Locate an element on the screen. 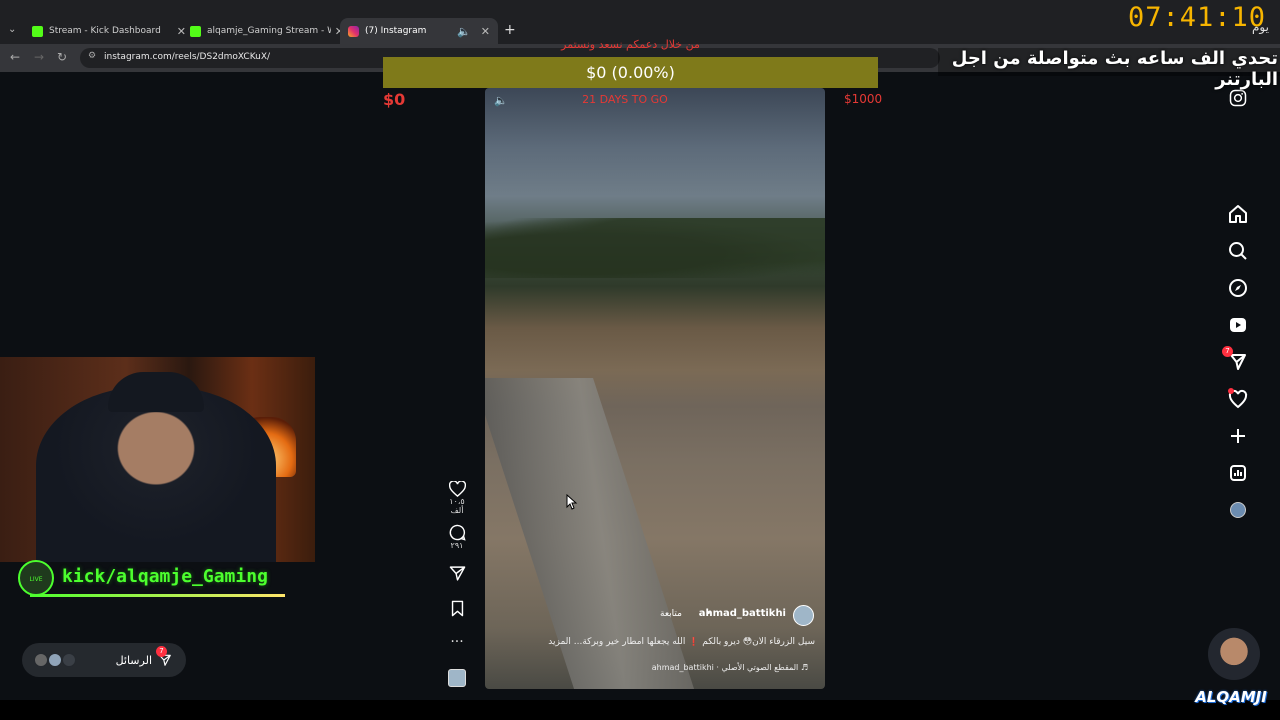 The image size is (1280, 720). tab-kick-dashboard: Stream - Kick Dashboard ✕ is located at coordinates (109, 31).